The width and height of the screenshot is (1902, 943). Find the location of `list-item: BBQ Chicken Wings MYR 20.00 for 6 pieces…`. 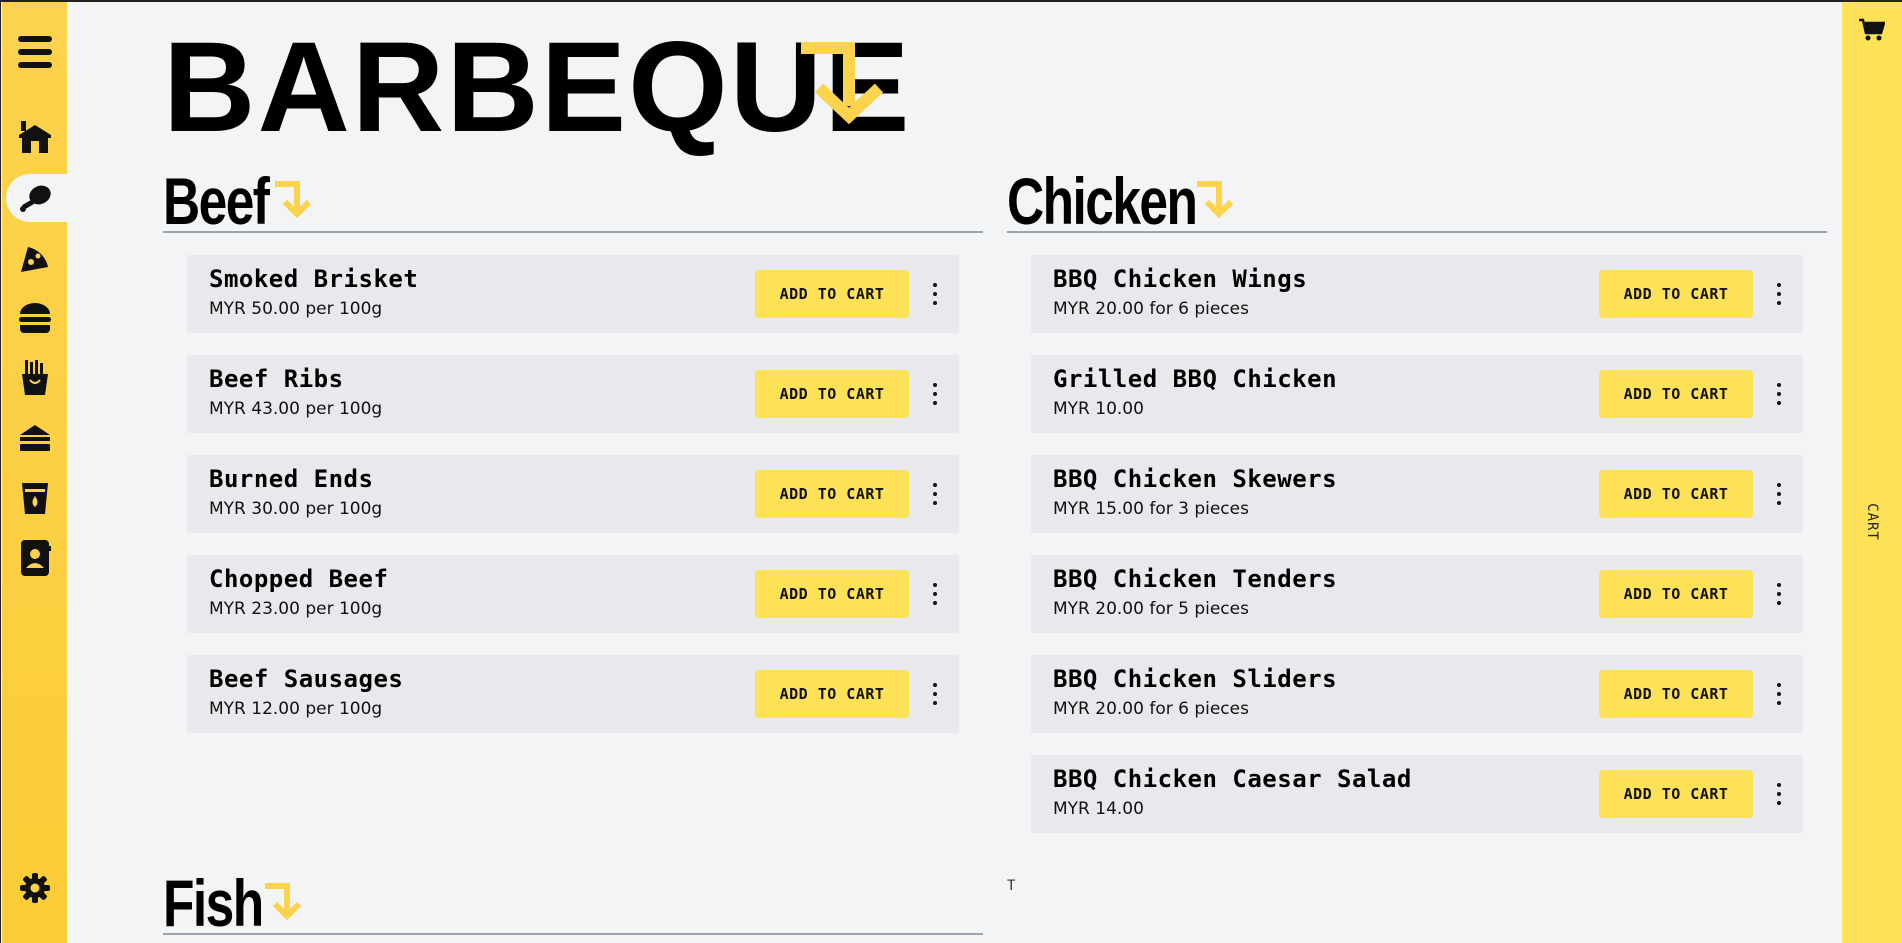

list-item: BBQ Chicken Wings MYR 20.00 for 6 pieces… is located at coordinates (1417, 294).